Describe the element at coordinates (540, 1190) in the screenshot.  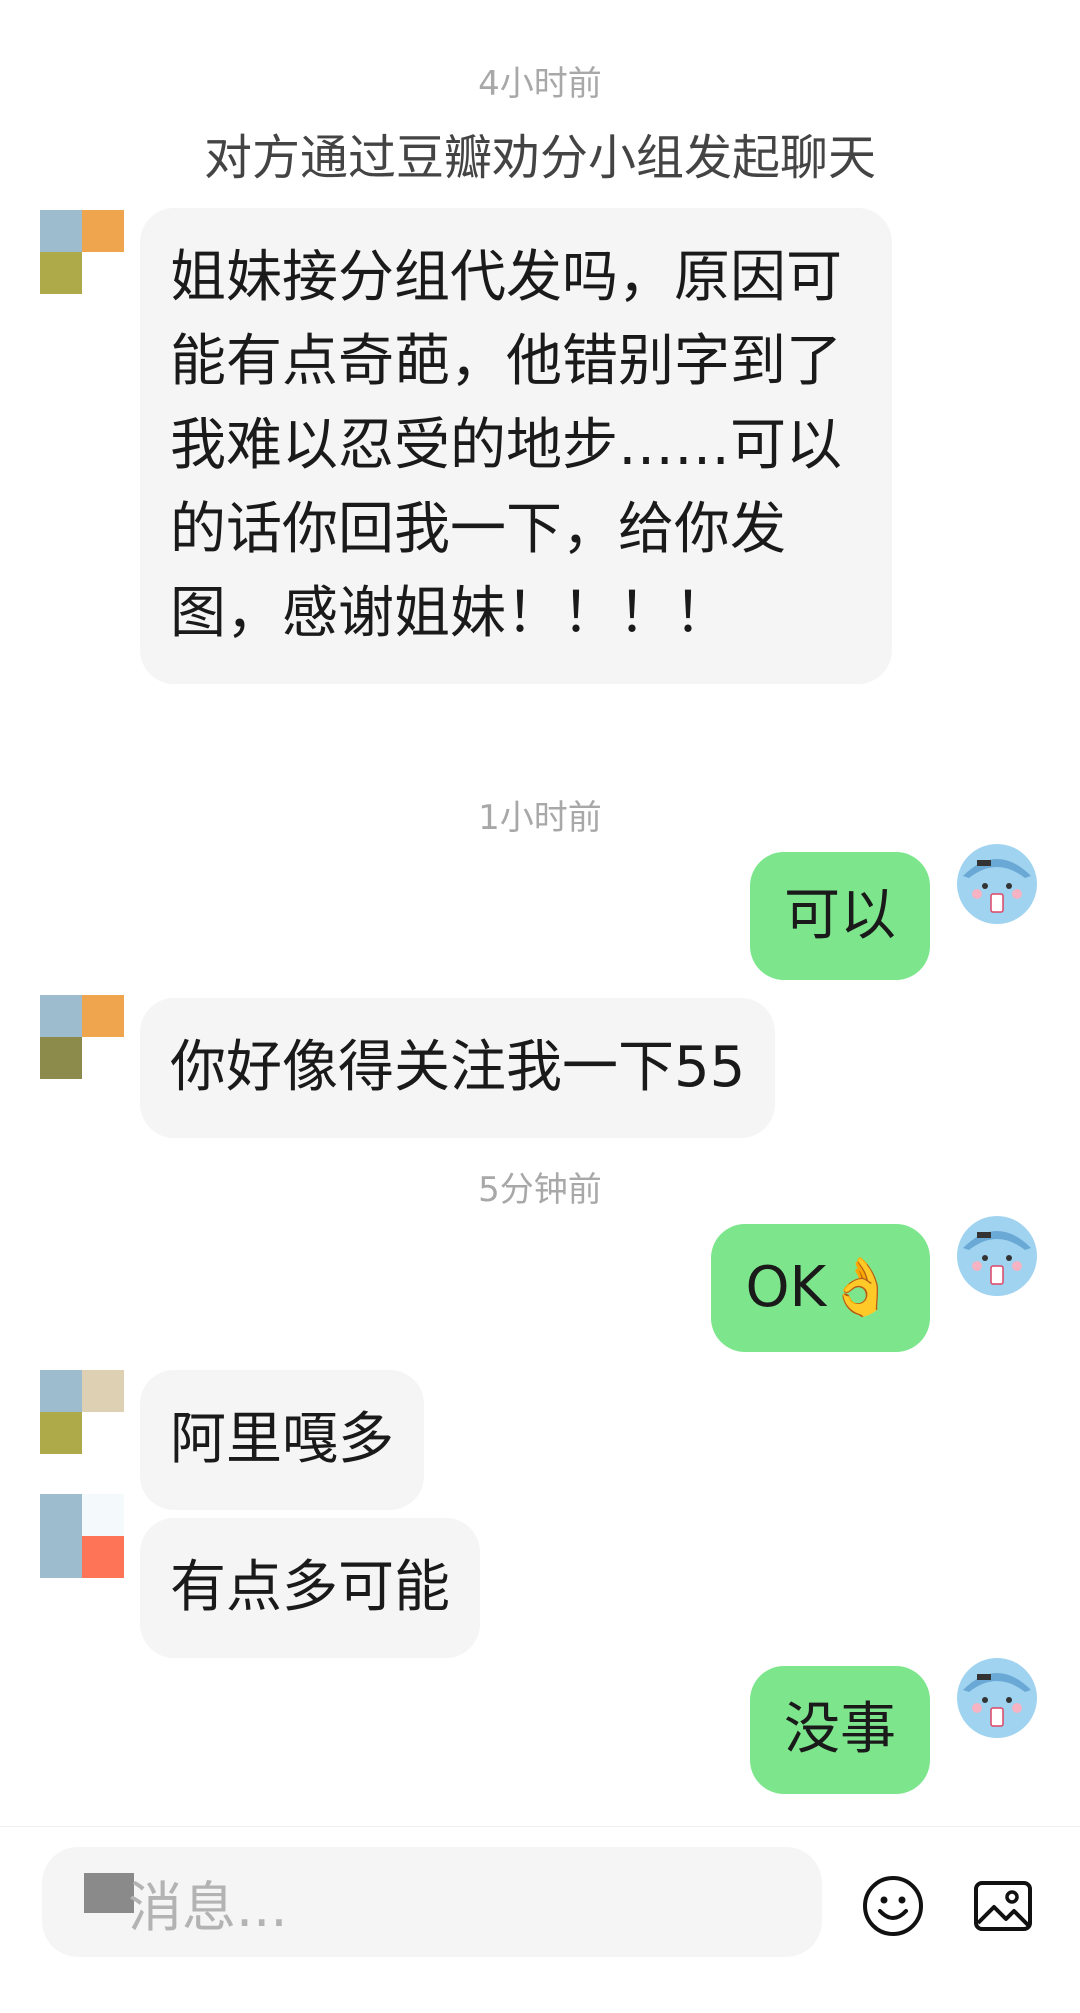
I see `timestamp: 5分钟前` at that location.